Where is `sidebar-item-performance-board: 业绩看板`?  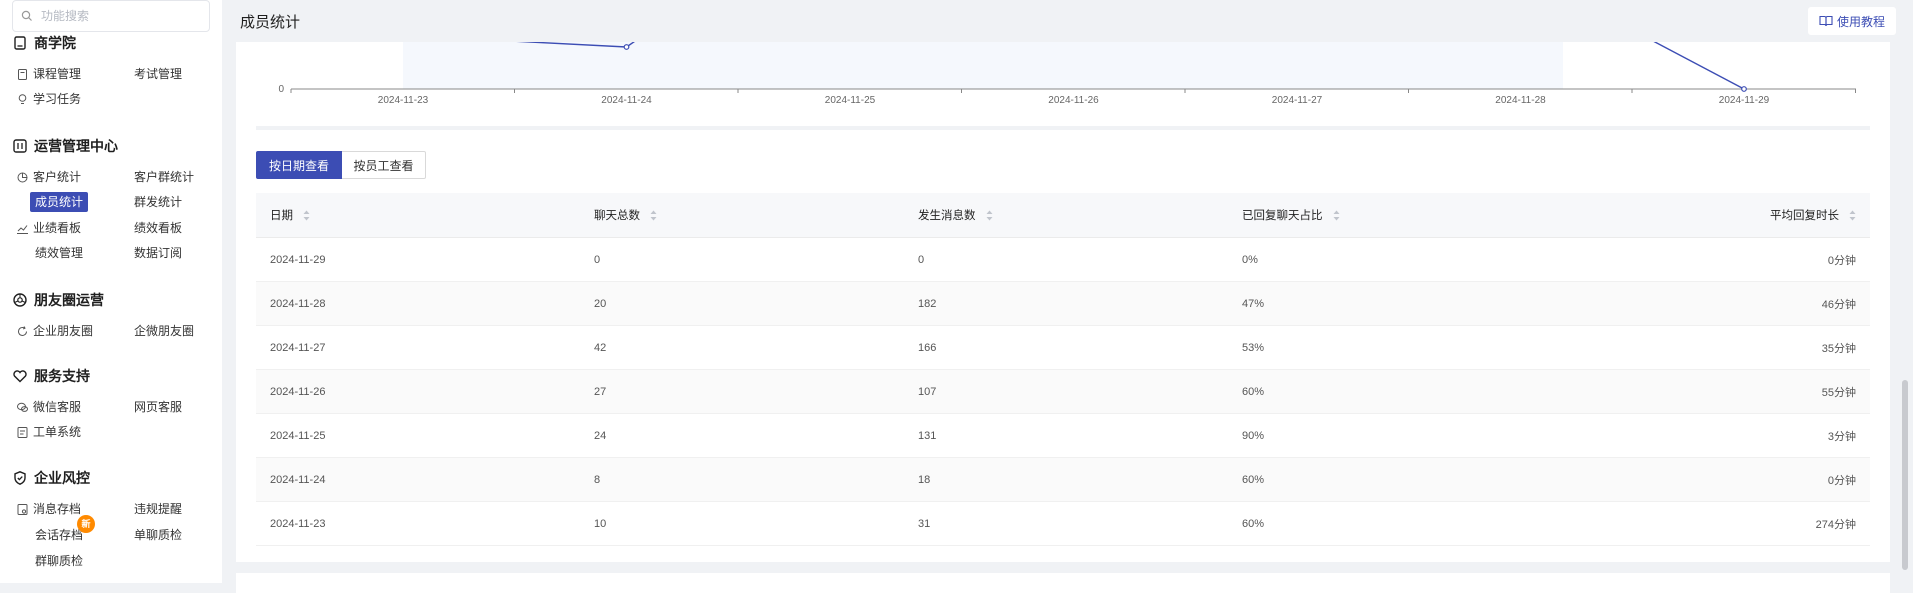
sidebar-item-performance-board: 业绩看板 is located at coordinates (48, 228).